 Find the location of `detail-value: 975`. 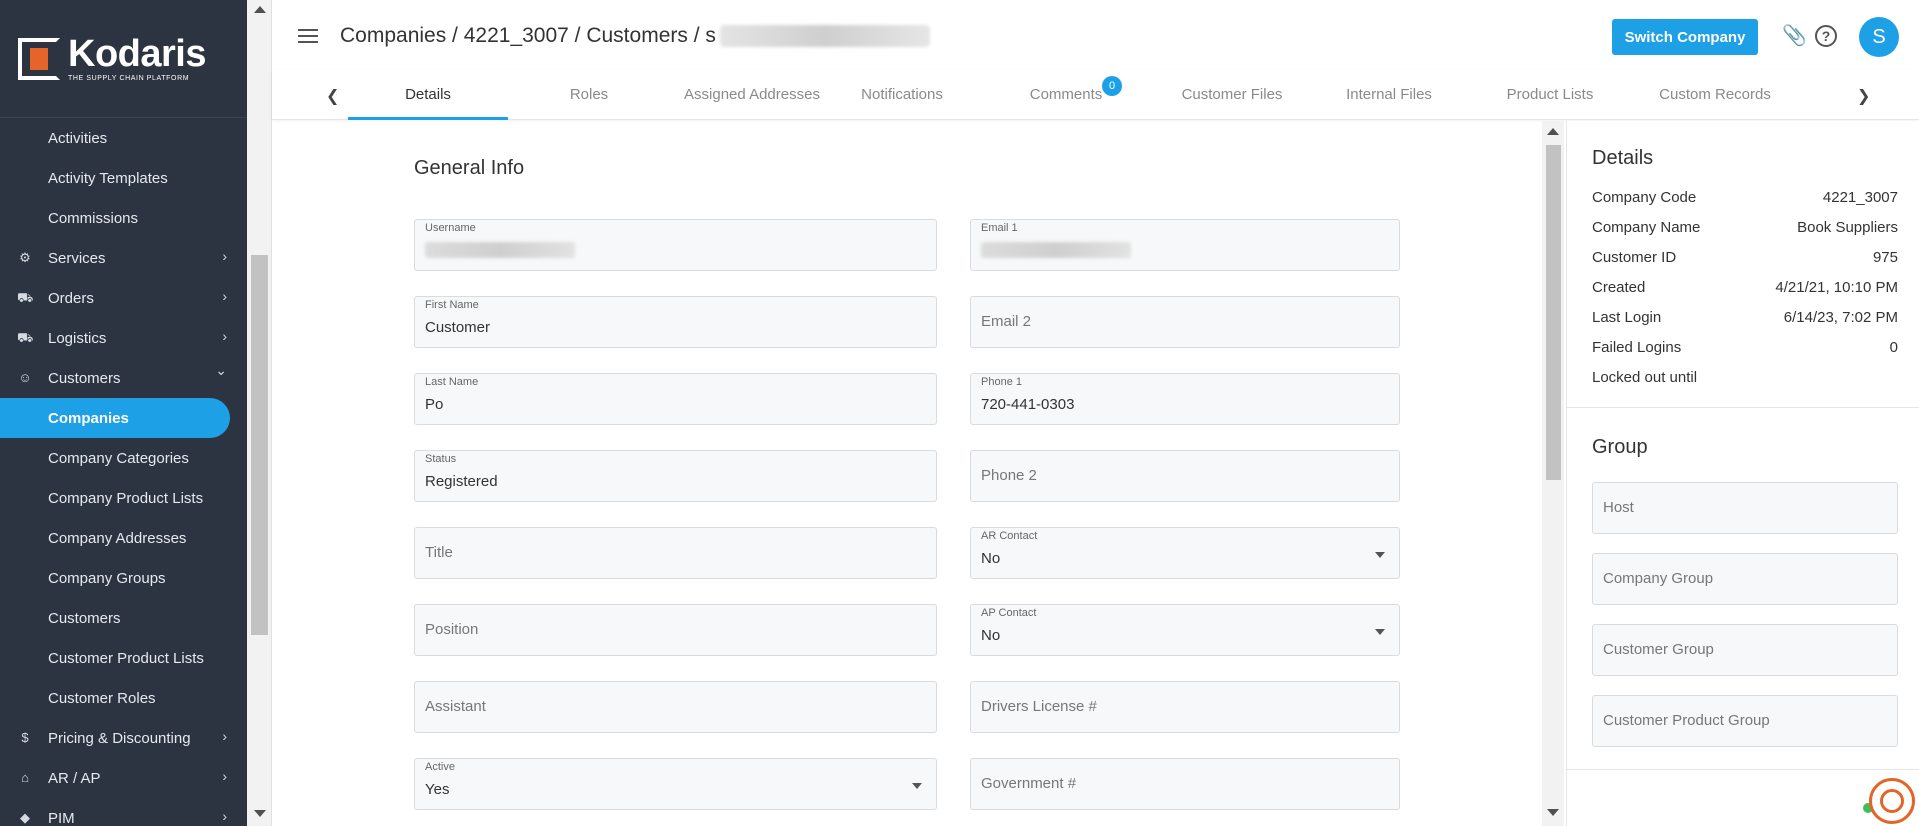

detail-value: 975 is located at coordinates (1885, 257).